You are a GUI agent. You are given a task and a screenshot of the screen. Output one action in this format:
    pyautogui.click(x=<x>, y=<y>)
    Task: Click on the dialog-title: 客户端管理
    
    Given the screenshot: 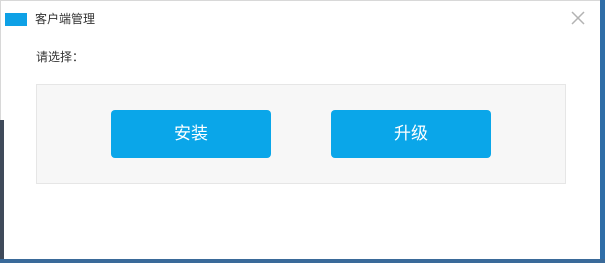 What is the action you would take?
    pyautogui.click(x=65, y=19)
    